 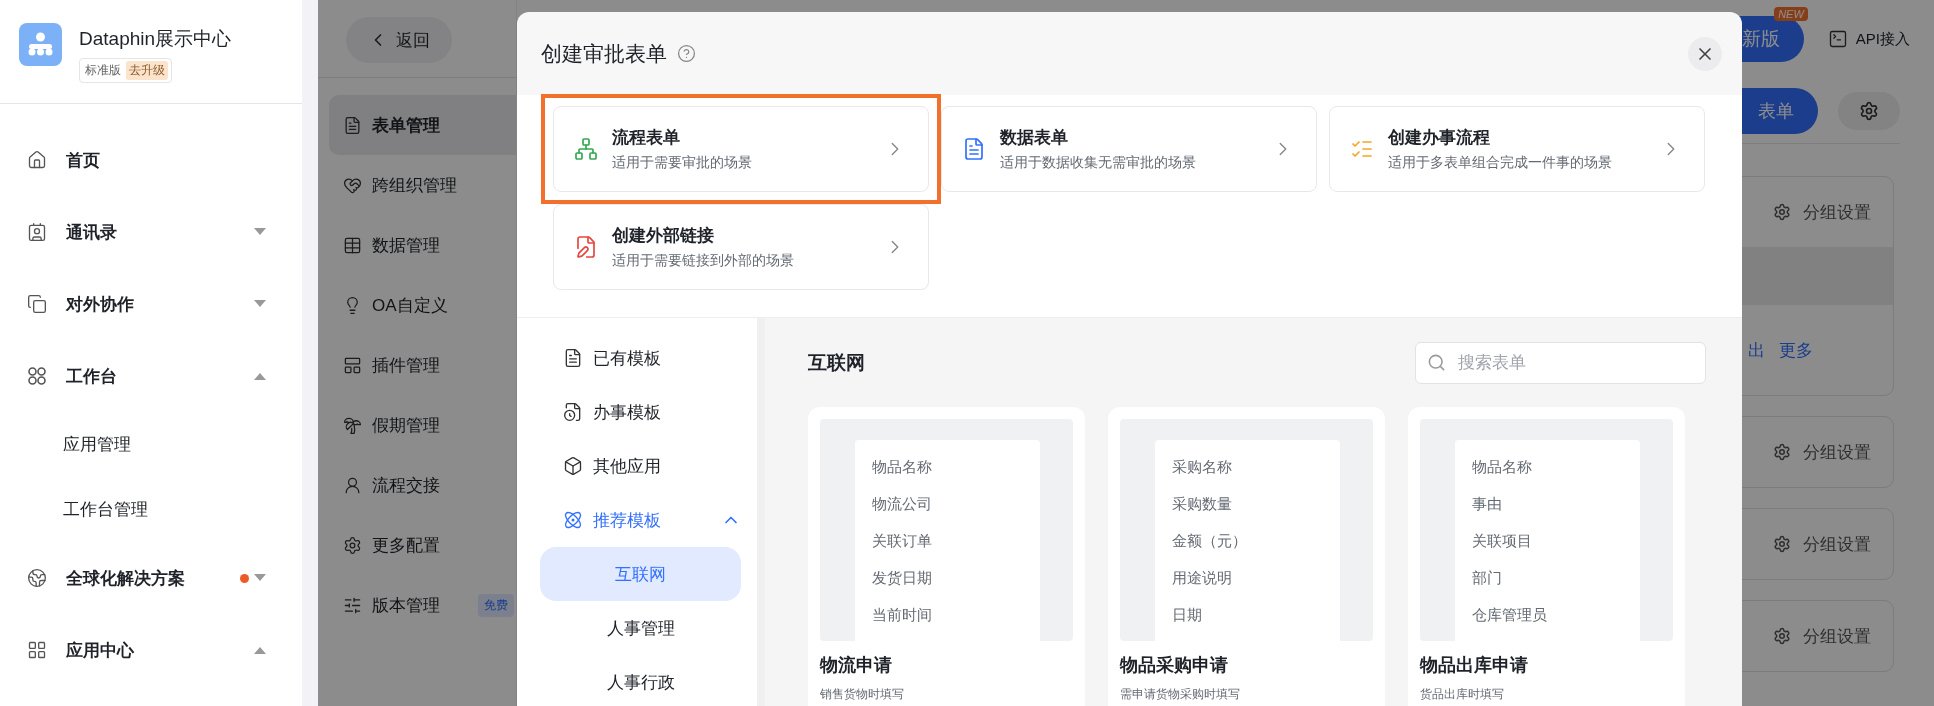 What do you see at coordinates (640, 466) in the screenshot?
I see `template-category: 其他应用` at bounding box center [640, 466].